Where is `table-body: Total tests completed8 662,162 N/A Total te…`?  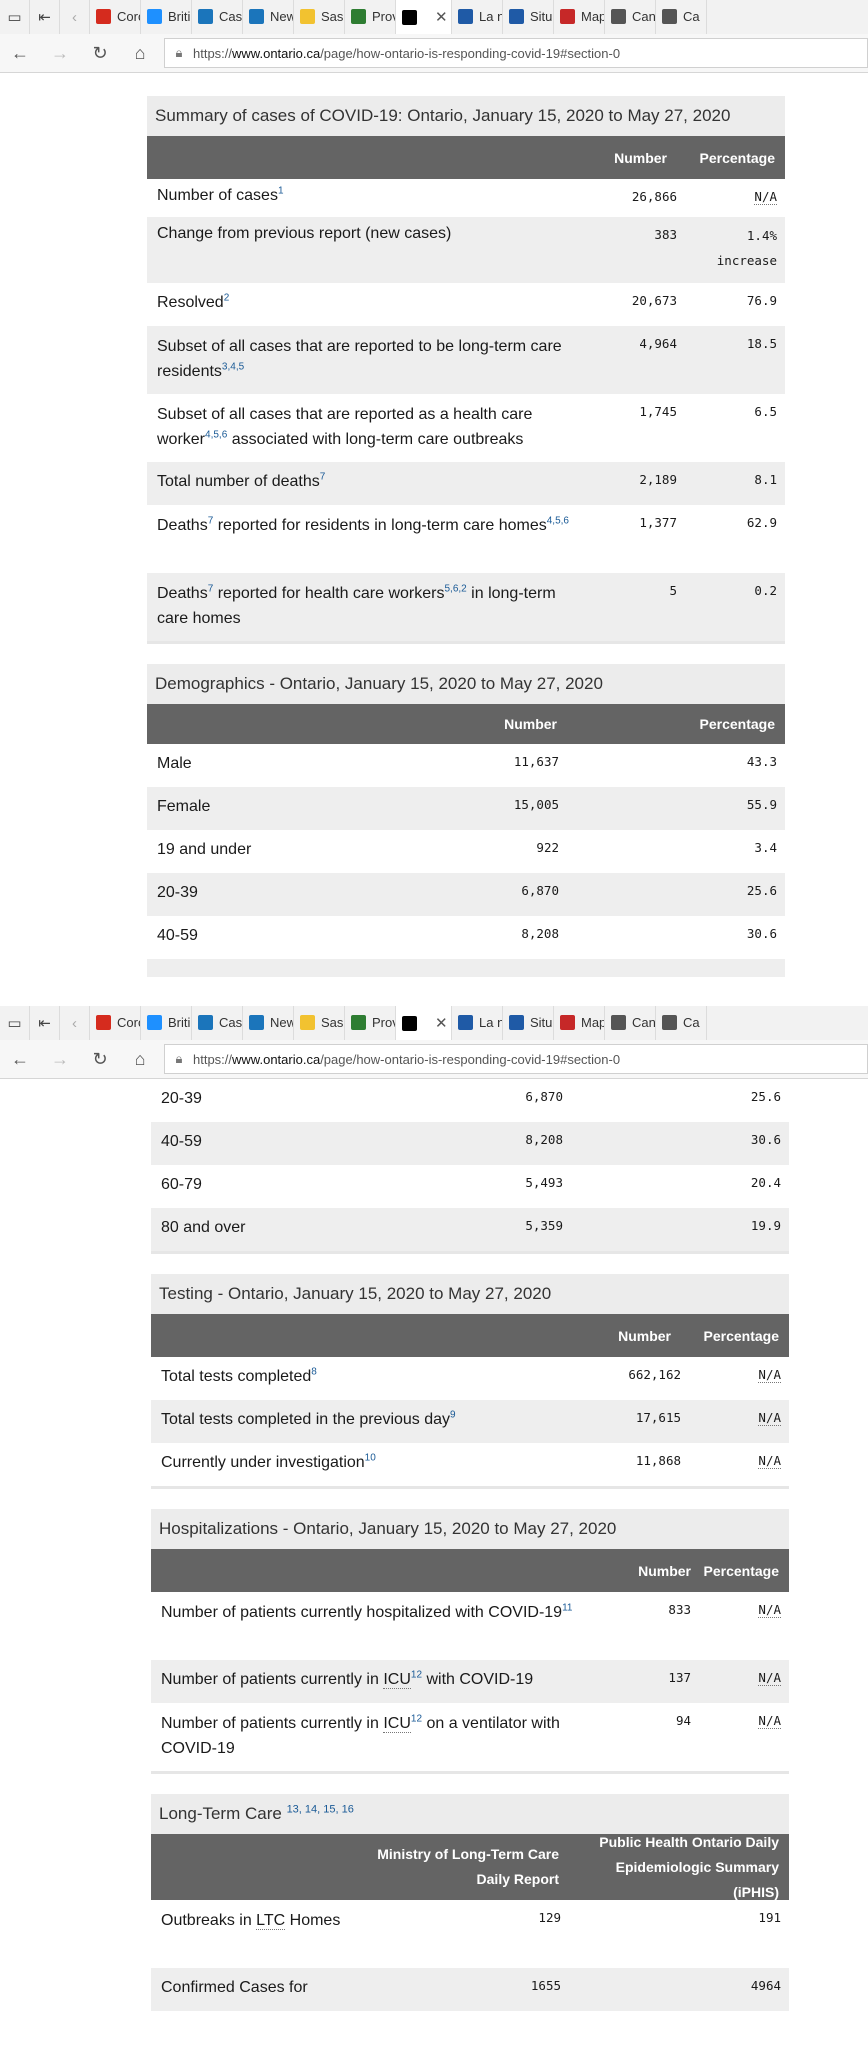 table-body: Total tests completed8 662,162 N/A Total te… is located at coordinates (470, 1421).